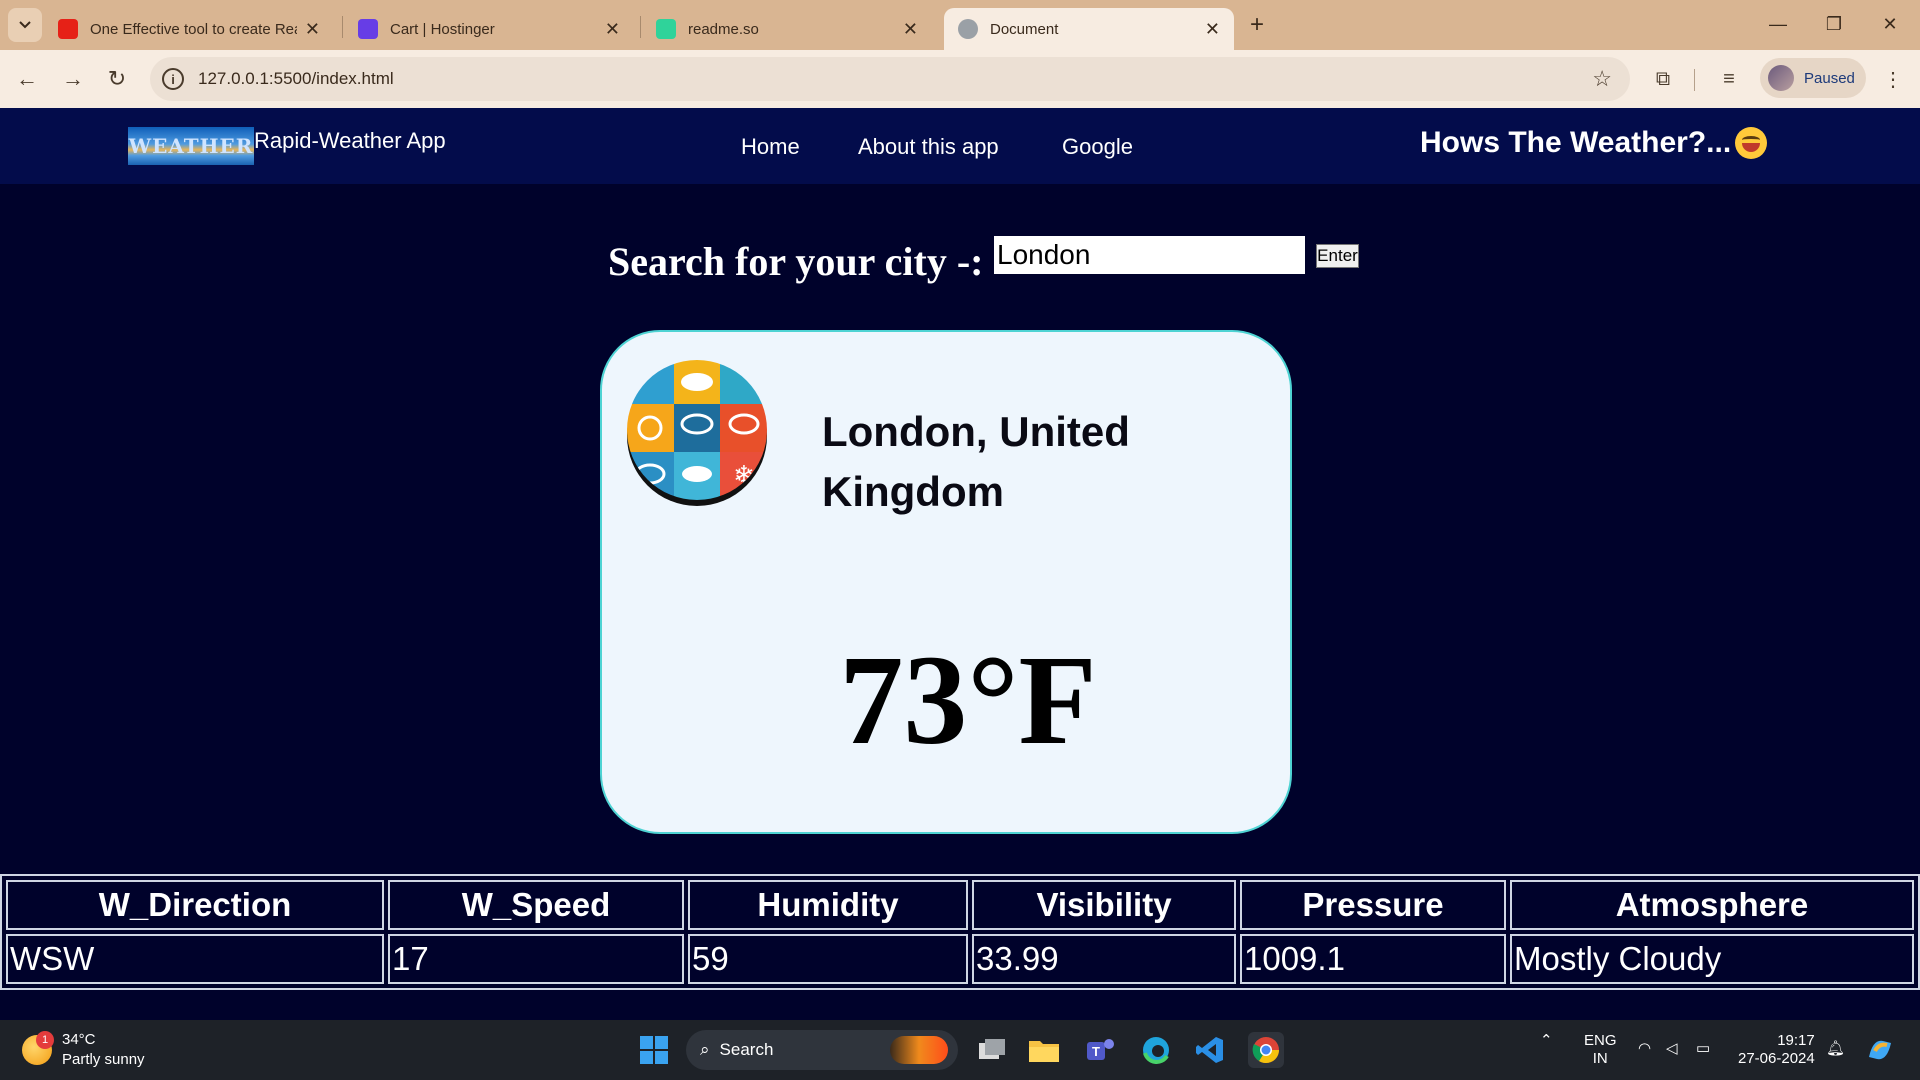 The width and height of the screenshot is (1920, 1080). What do you see at coordinates (350, 140) in the screenshot?
I see `brand-name: Rapid-Weather App` at bounding box center [350, 140].